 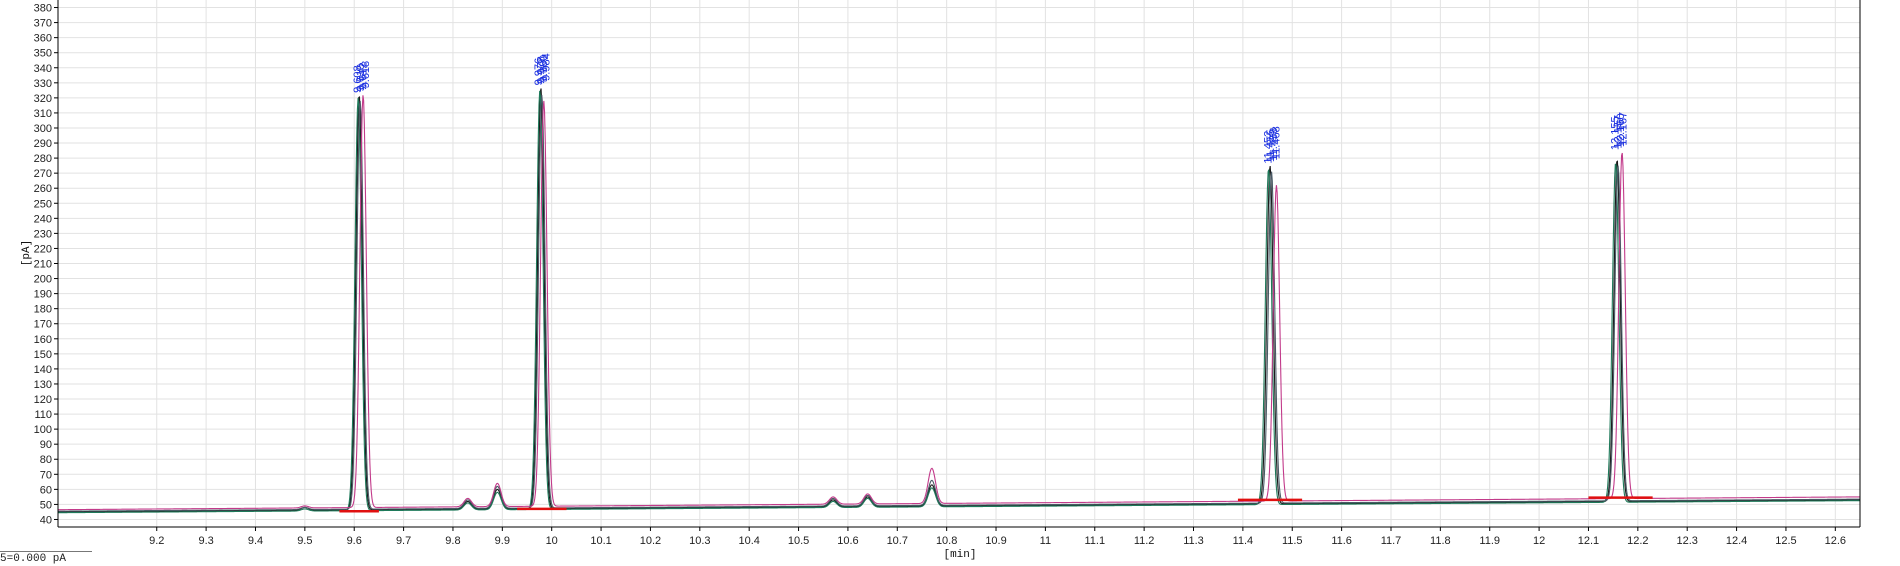 I want to click on y-tick-label: 360, so click(x=43, y=39).